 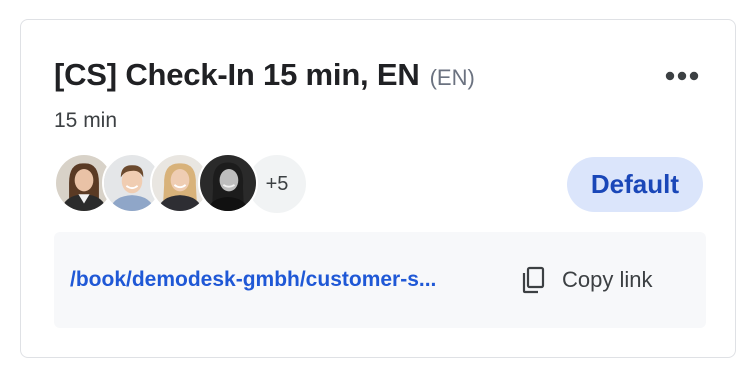 I want to click on copy-link-button: Copy link, so click(x=586, y=280).